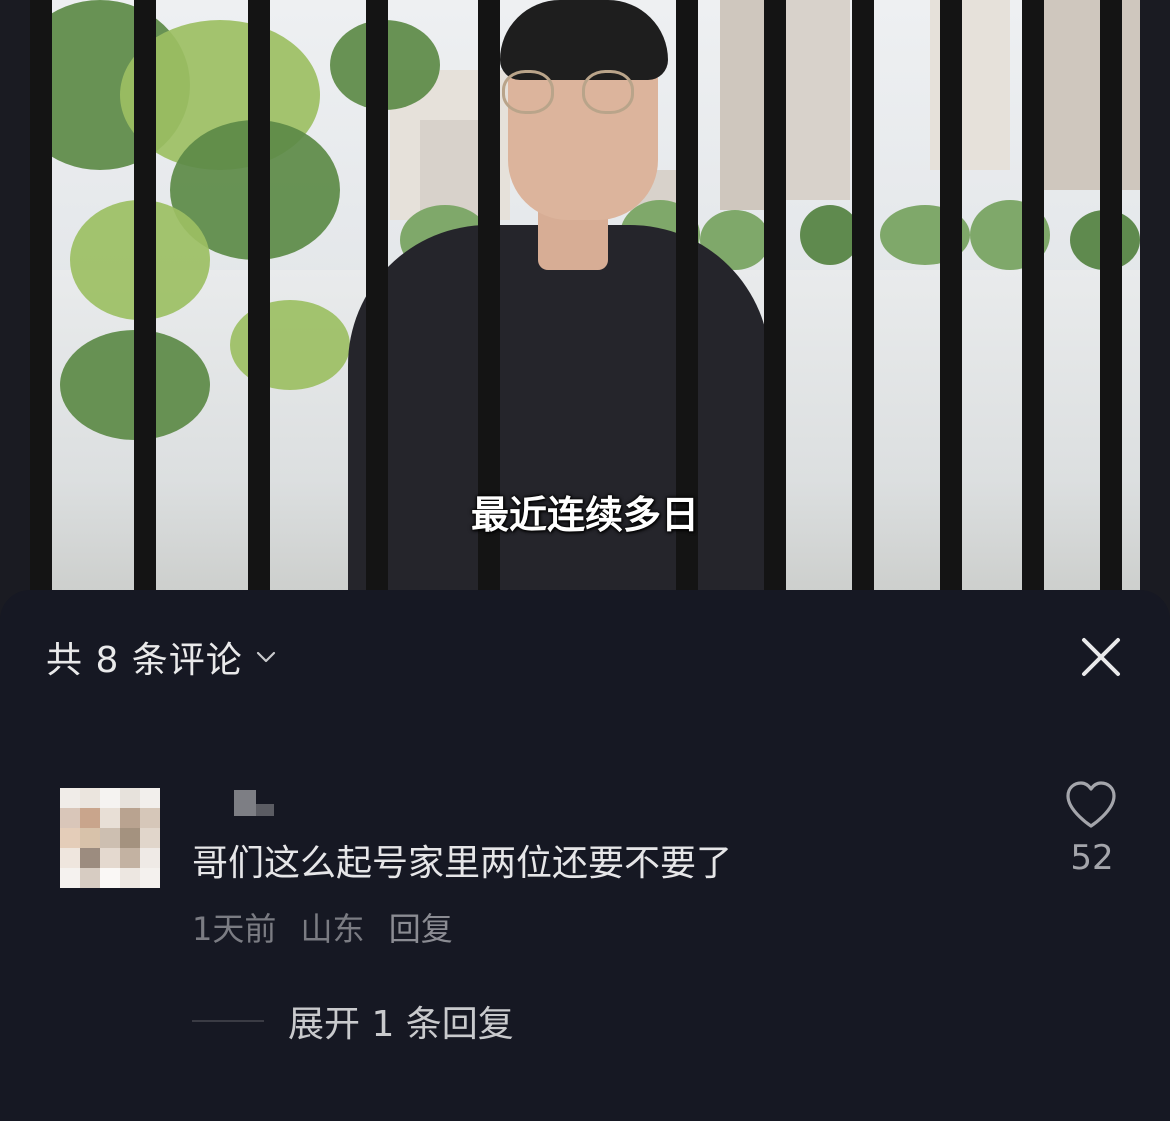  What do you see at coordinates (266, 657) in the screenshot?
I see `chevron-down-icon` at bounding box center [266, 657].